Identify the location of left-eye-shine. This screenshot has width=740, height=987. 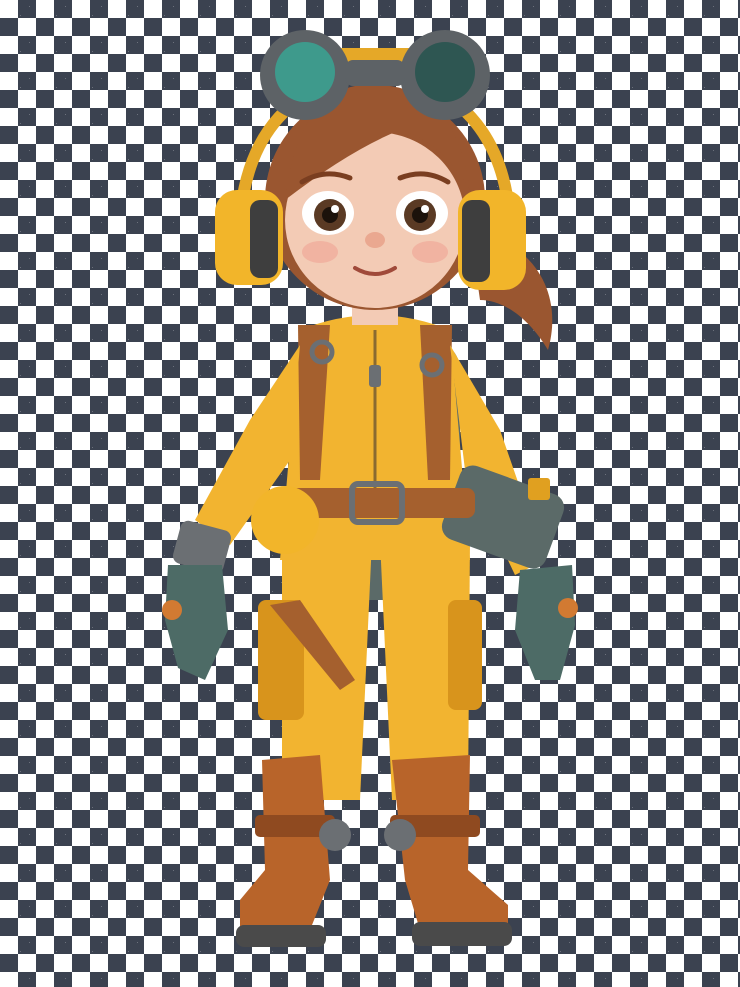
(335, 209).